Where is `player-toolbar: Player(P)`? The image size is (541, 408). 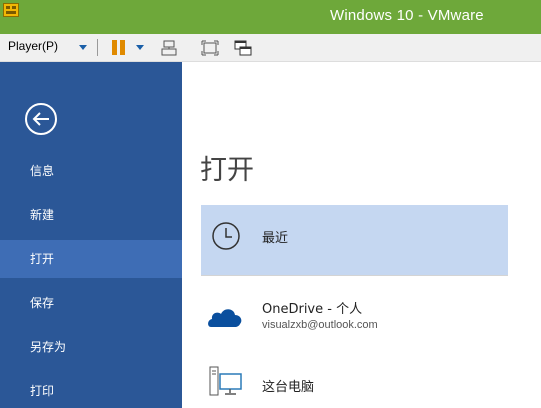
player-toolbar: Player(P) is located at coordinates (270, 48).